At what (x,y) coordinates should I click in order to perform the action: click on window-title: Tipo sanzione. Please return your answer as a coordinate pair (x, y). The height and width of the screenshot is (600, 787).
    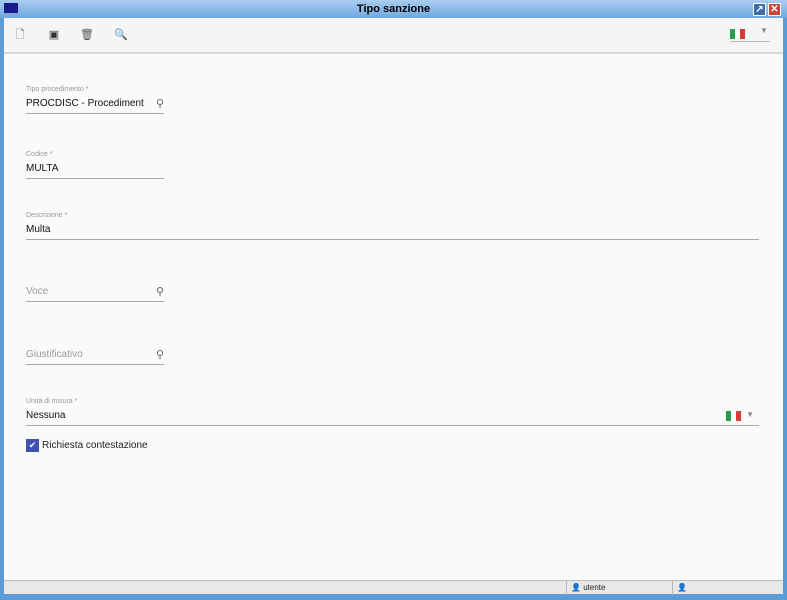
    Looking at the image, I should click on (393, 9).